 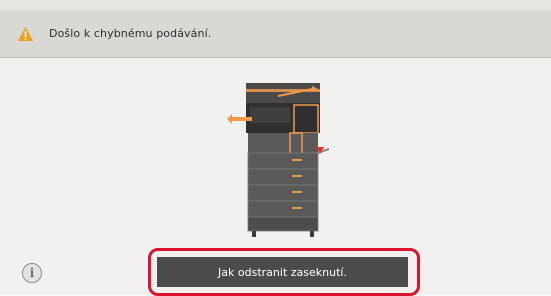 I want to click on how-to-clear-jam-button: Jak odstranit zaseknutí., so click(x=282, y=272).